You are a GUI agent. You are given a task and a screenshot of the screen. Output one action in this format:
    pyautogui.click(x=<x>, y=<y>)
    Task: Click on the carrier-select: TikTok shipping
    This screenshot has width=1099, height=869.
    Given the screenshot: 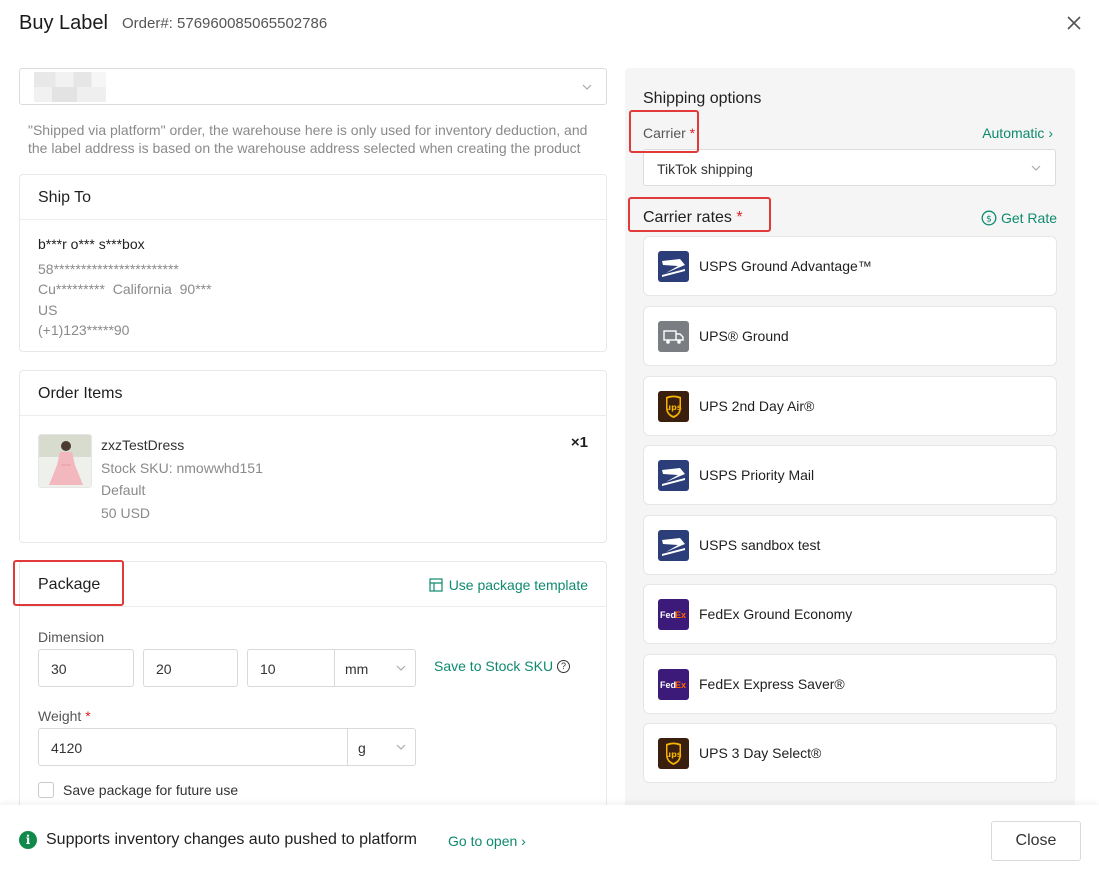 What is the action you would take?
    pyautogui.click(x=849, y=167)
    